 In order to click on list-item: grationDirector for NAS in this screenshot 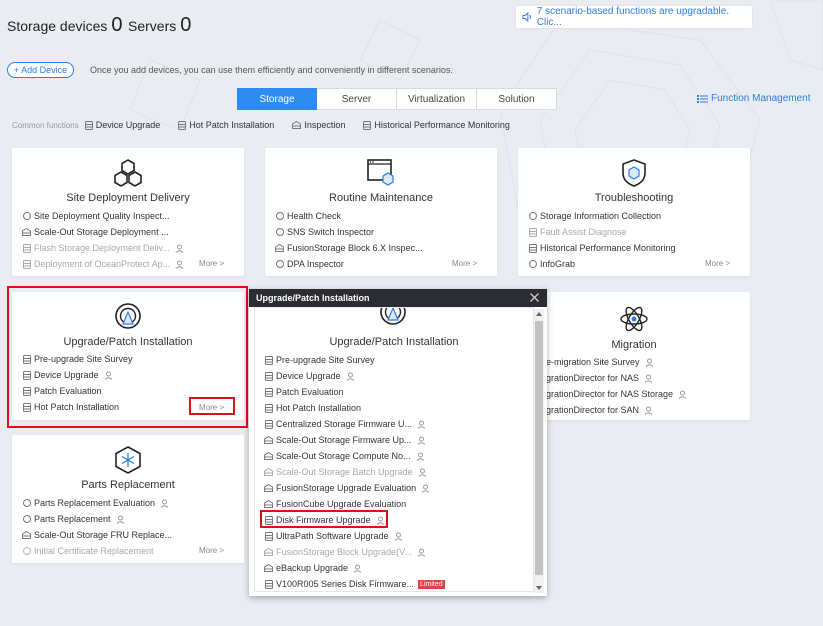, I will do `click(643, 378)`.